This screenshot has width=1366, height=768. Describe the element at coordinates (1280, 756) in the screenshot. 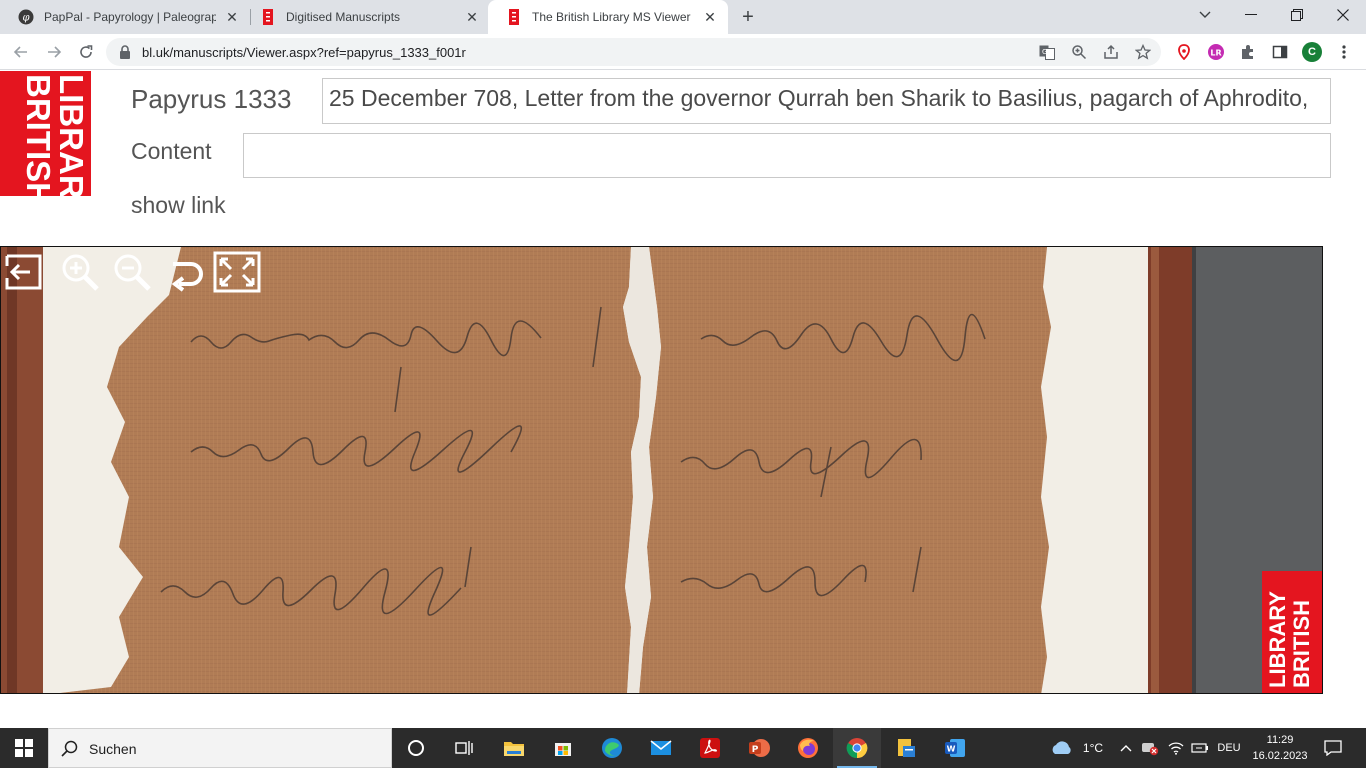

I see `clock-date: 16.02.2023` at that location.